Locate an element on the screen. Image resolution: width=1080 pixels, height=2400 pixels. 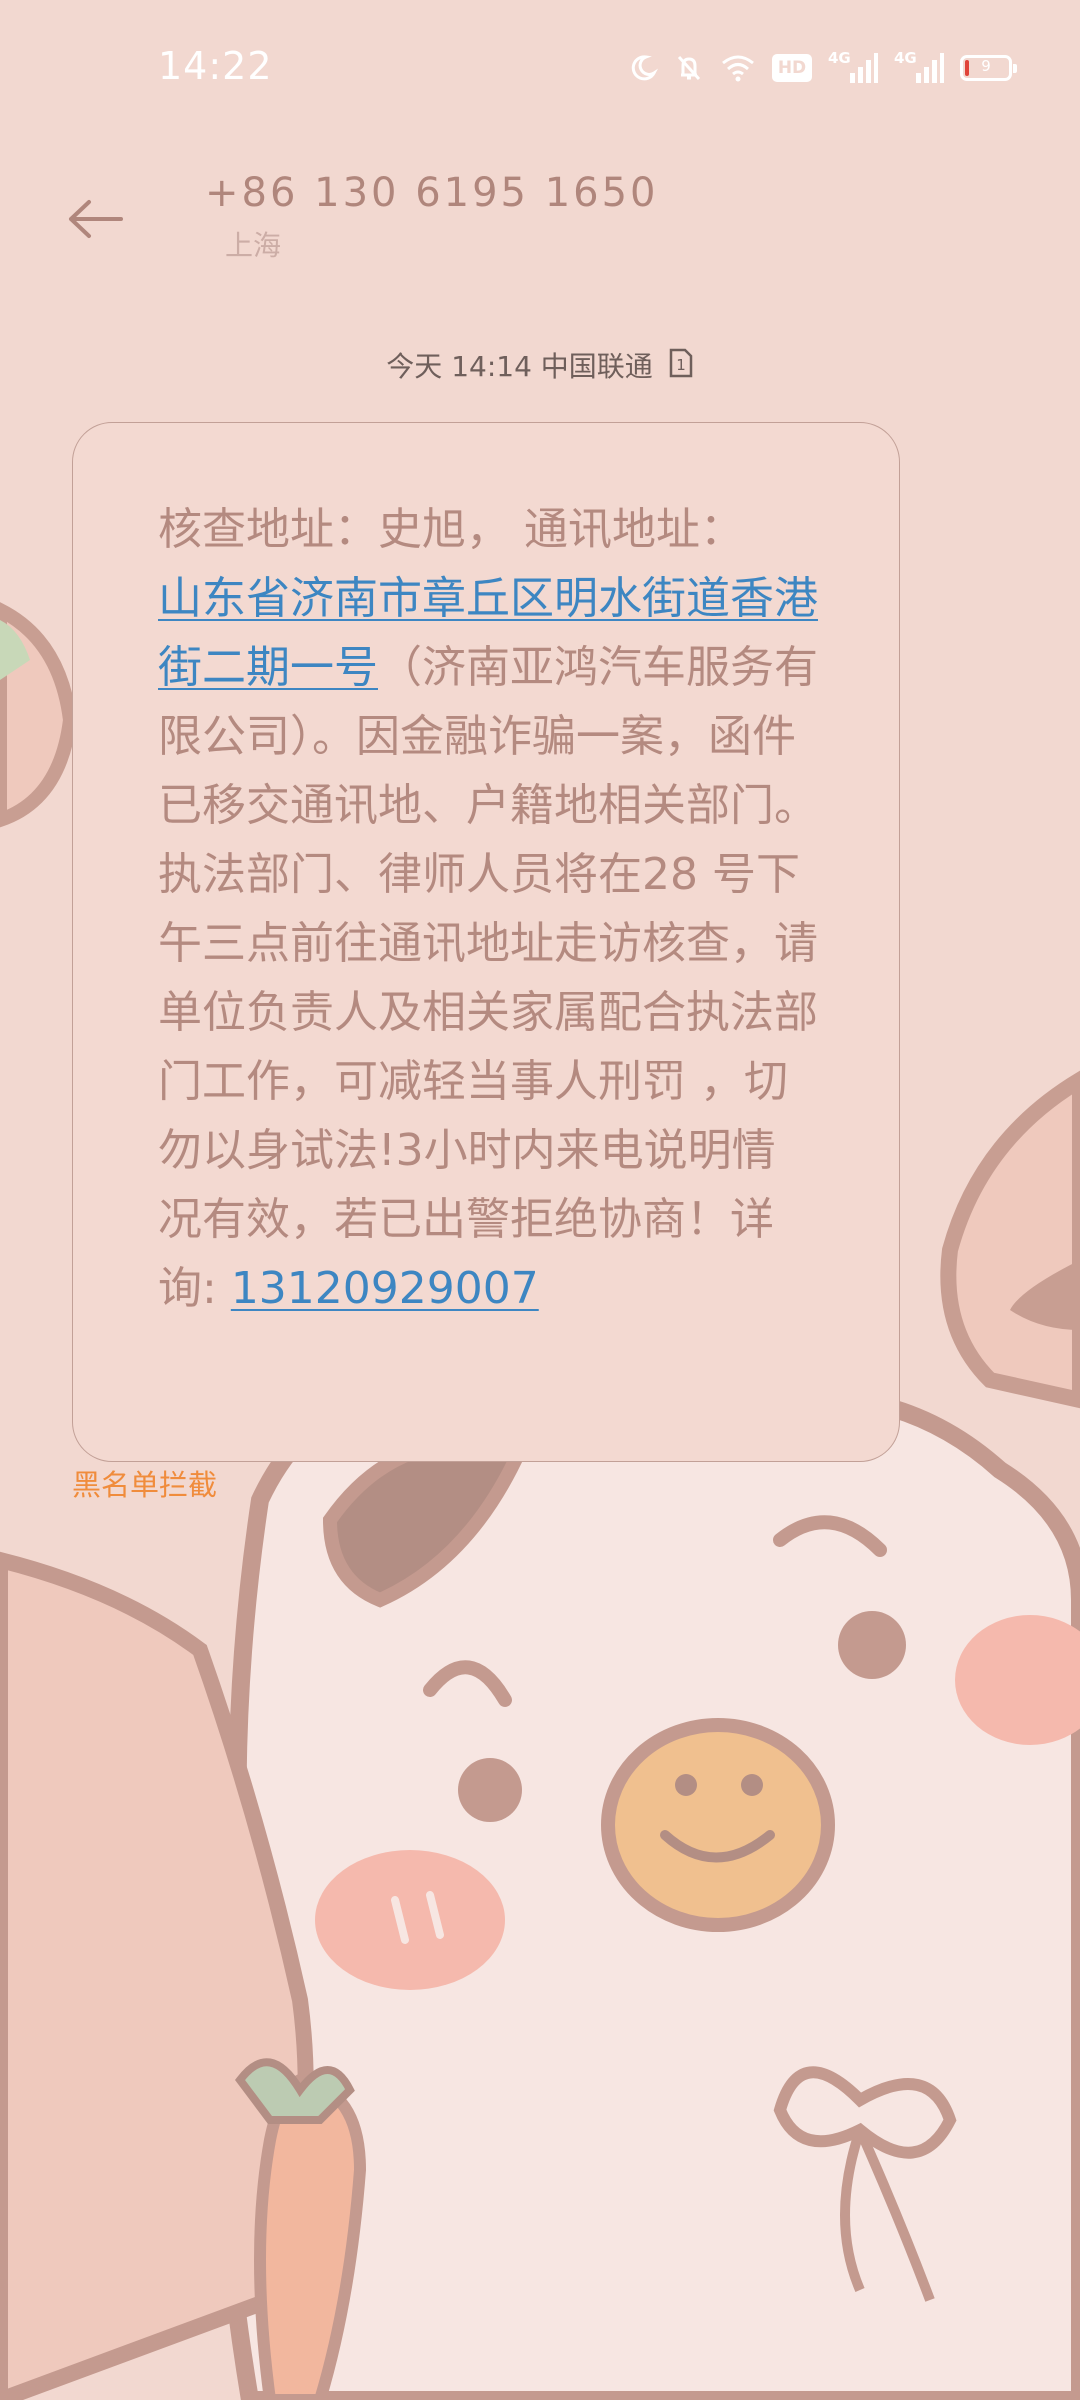
message-time: 14:14 is located at coordinates (491, 366).